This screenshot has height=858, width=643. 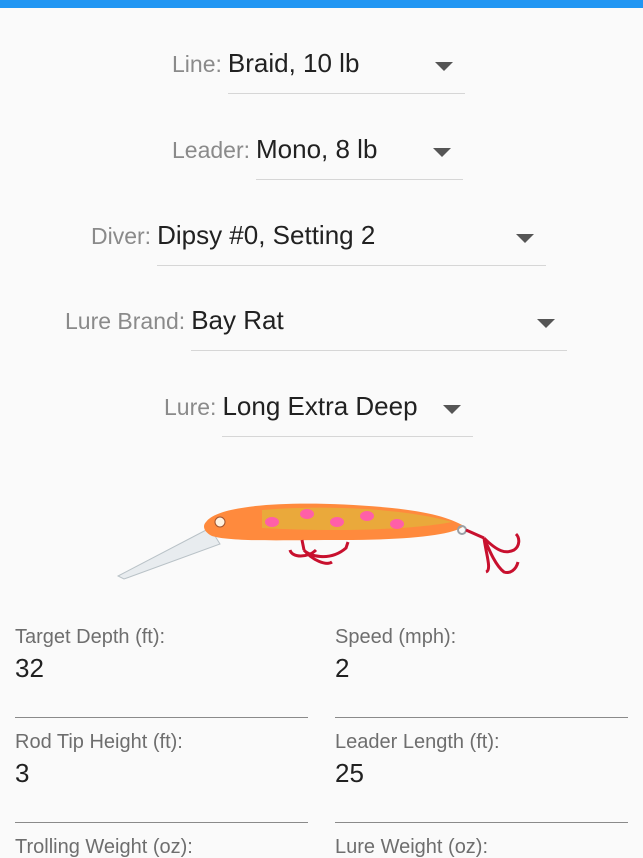 What do you see at coordinates (197, 64) in the screenshot?
I see `line-label: Line:` at bounding box center [197, 64].